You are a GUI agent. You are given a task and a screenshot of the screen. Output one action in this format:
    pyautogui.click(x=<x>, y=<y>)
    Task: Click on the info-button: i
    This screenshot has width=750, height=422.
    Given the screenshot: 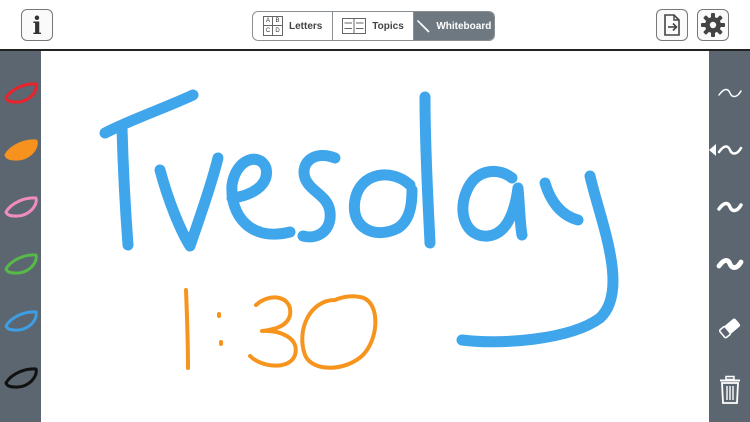 What is the action you would take?
    pyautogui.click(x=37, y=25)
    